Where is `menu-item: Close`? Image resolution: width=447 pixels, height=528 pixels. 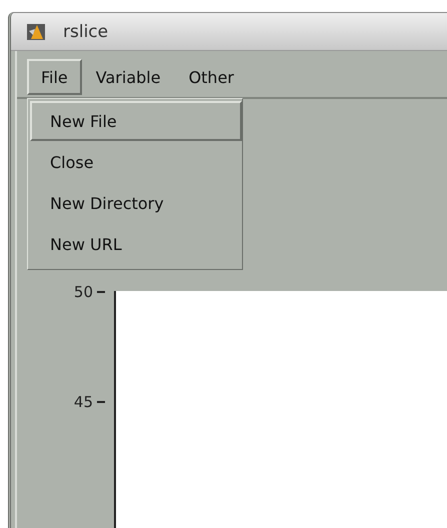 menu-item: Close is located at coordinates (136, 162).